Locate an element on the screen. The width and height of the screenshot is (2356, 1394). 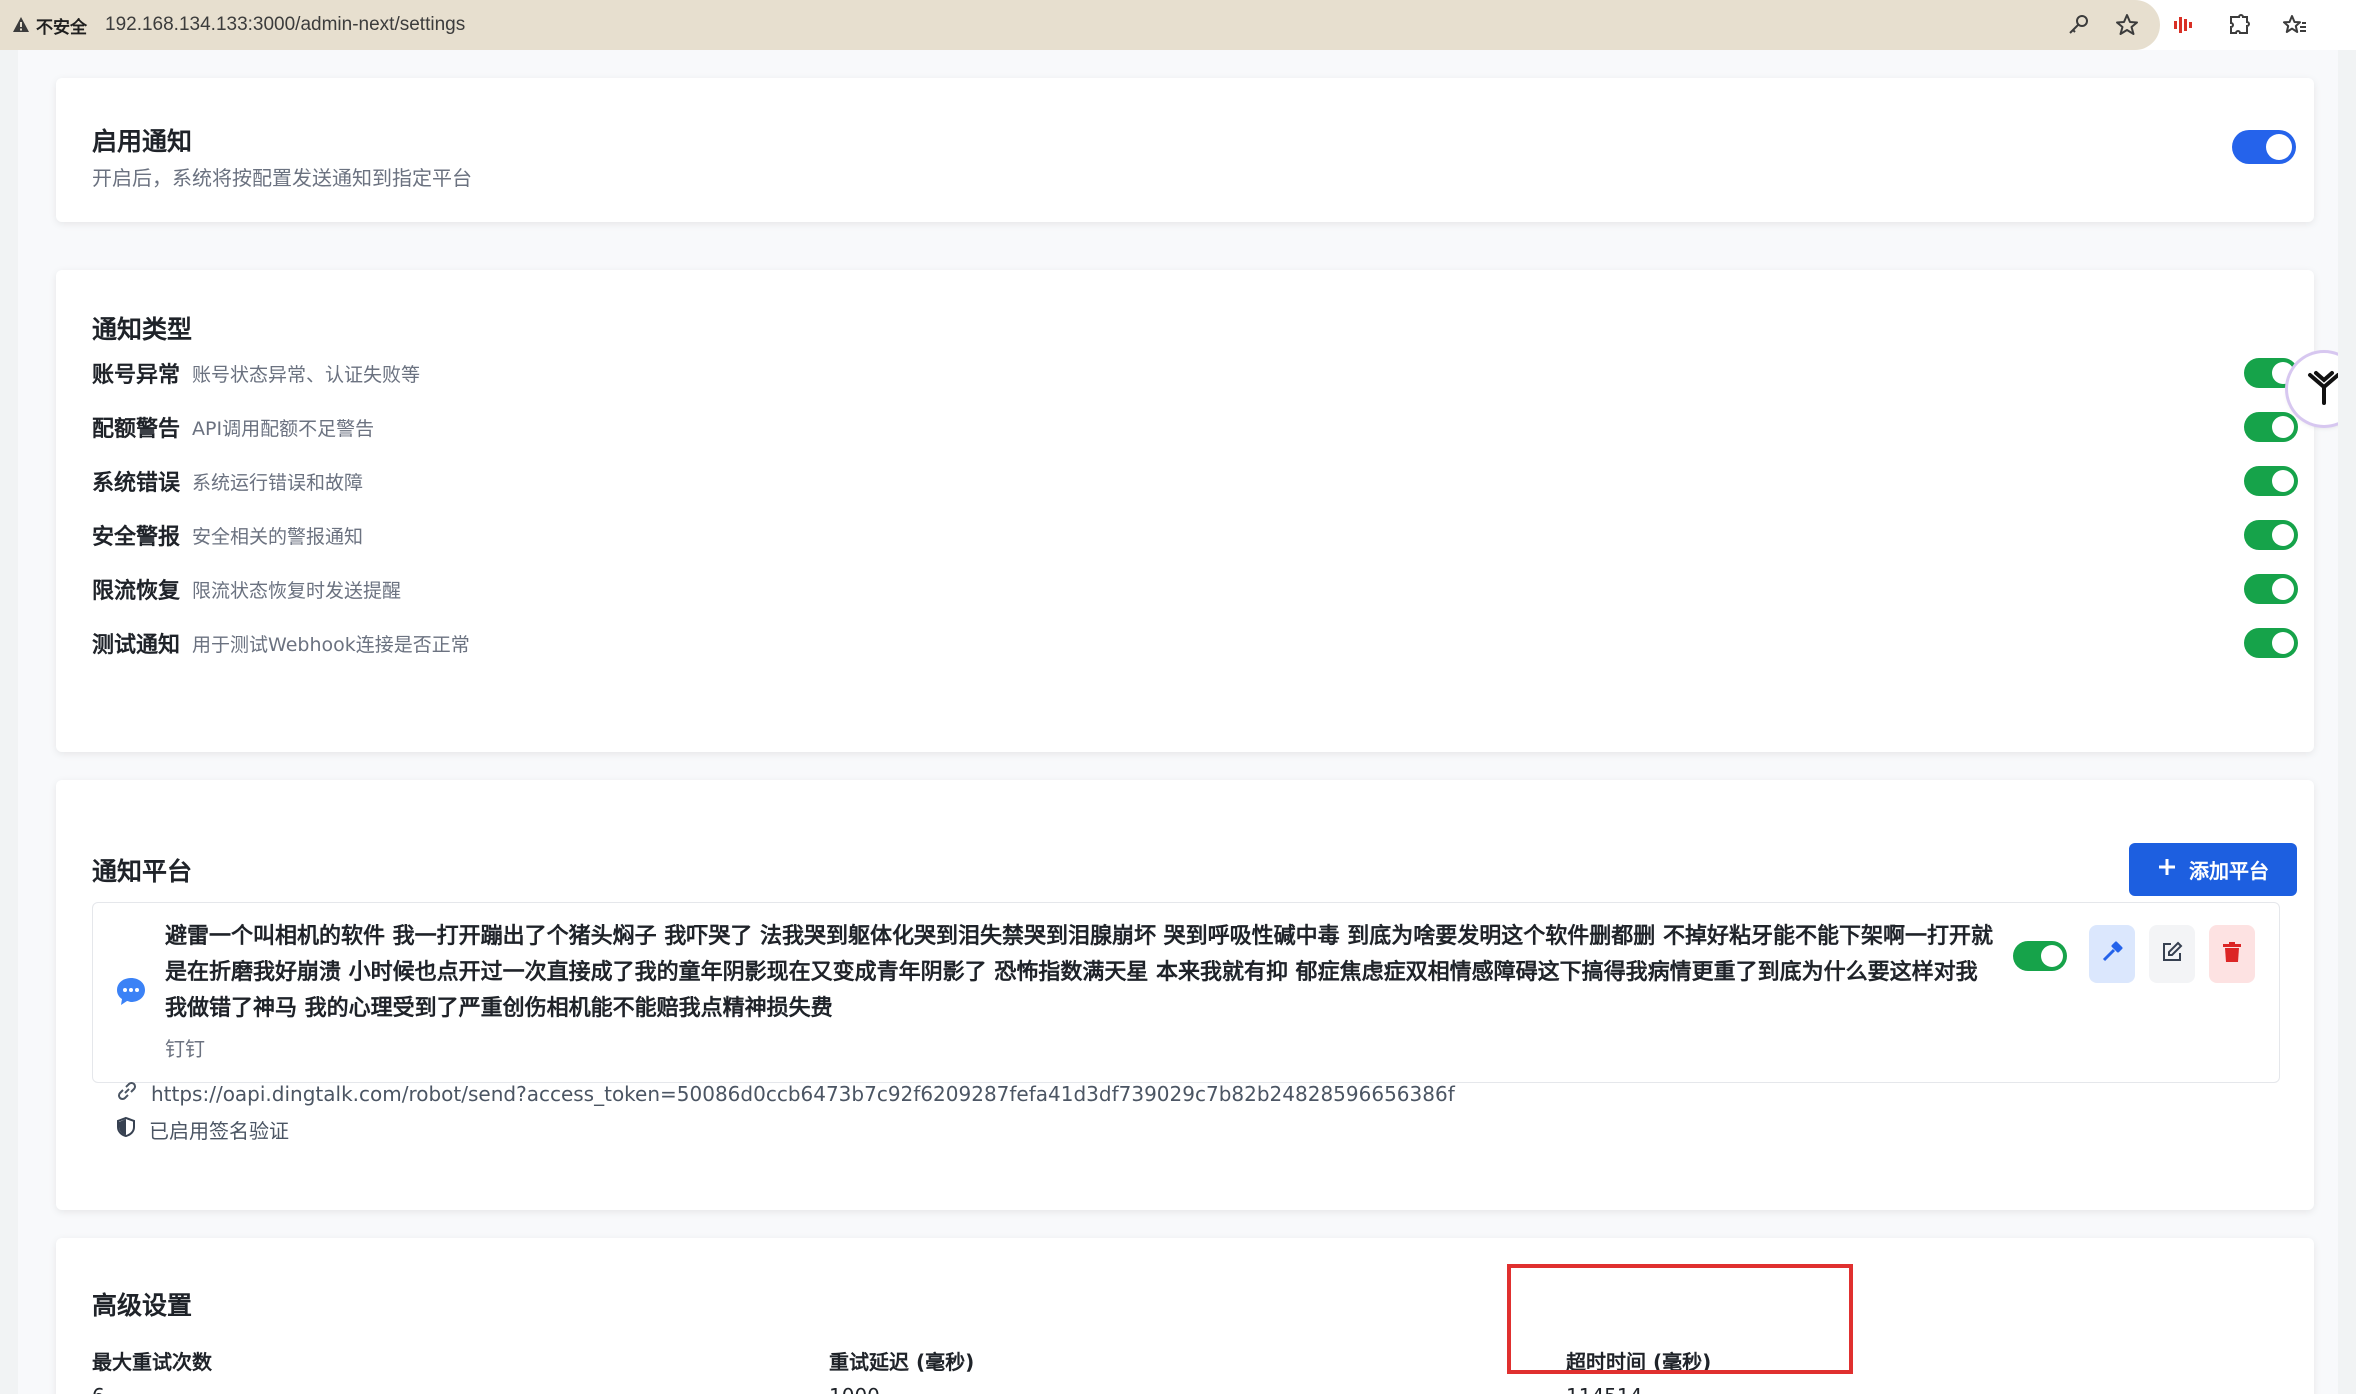
type-toggle-security is located at coordinates (2271, 535).